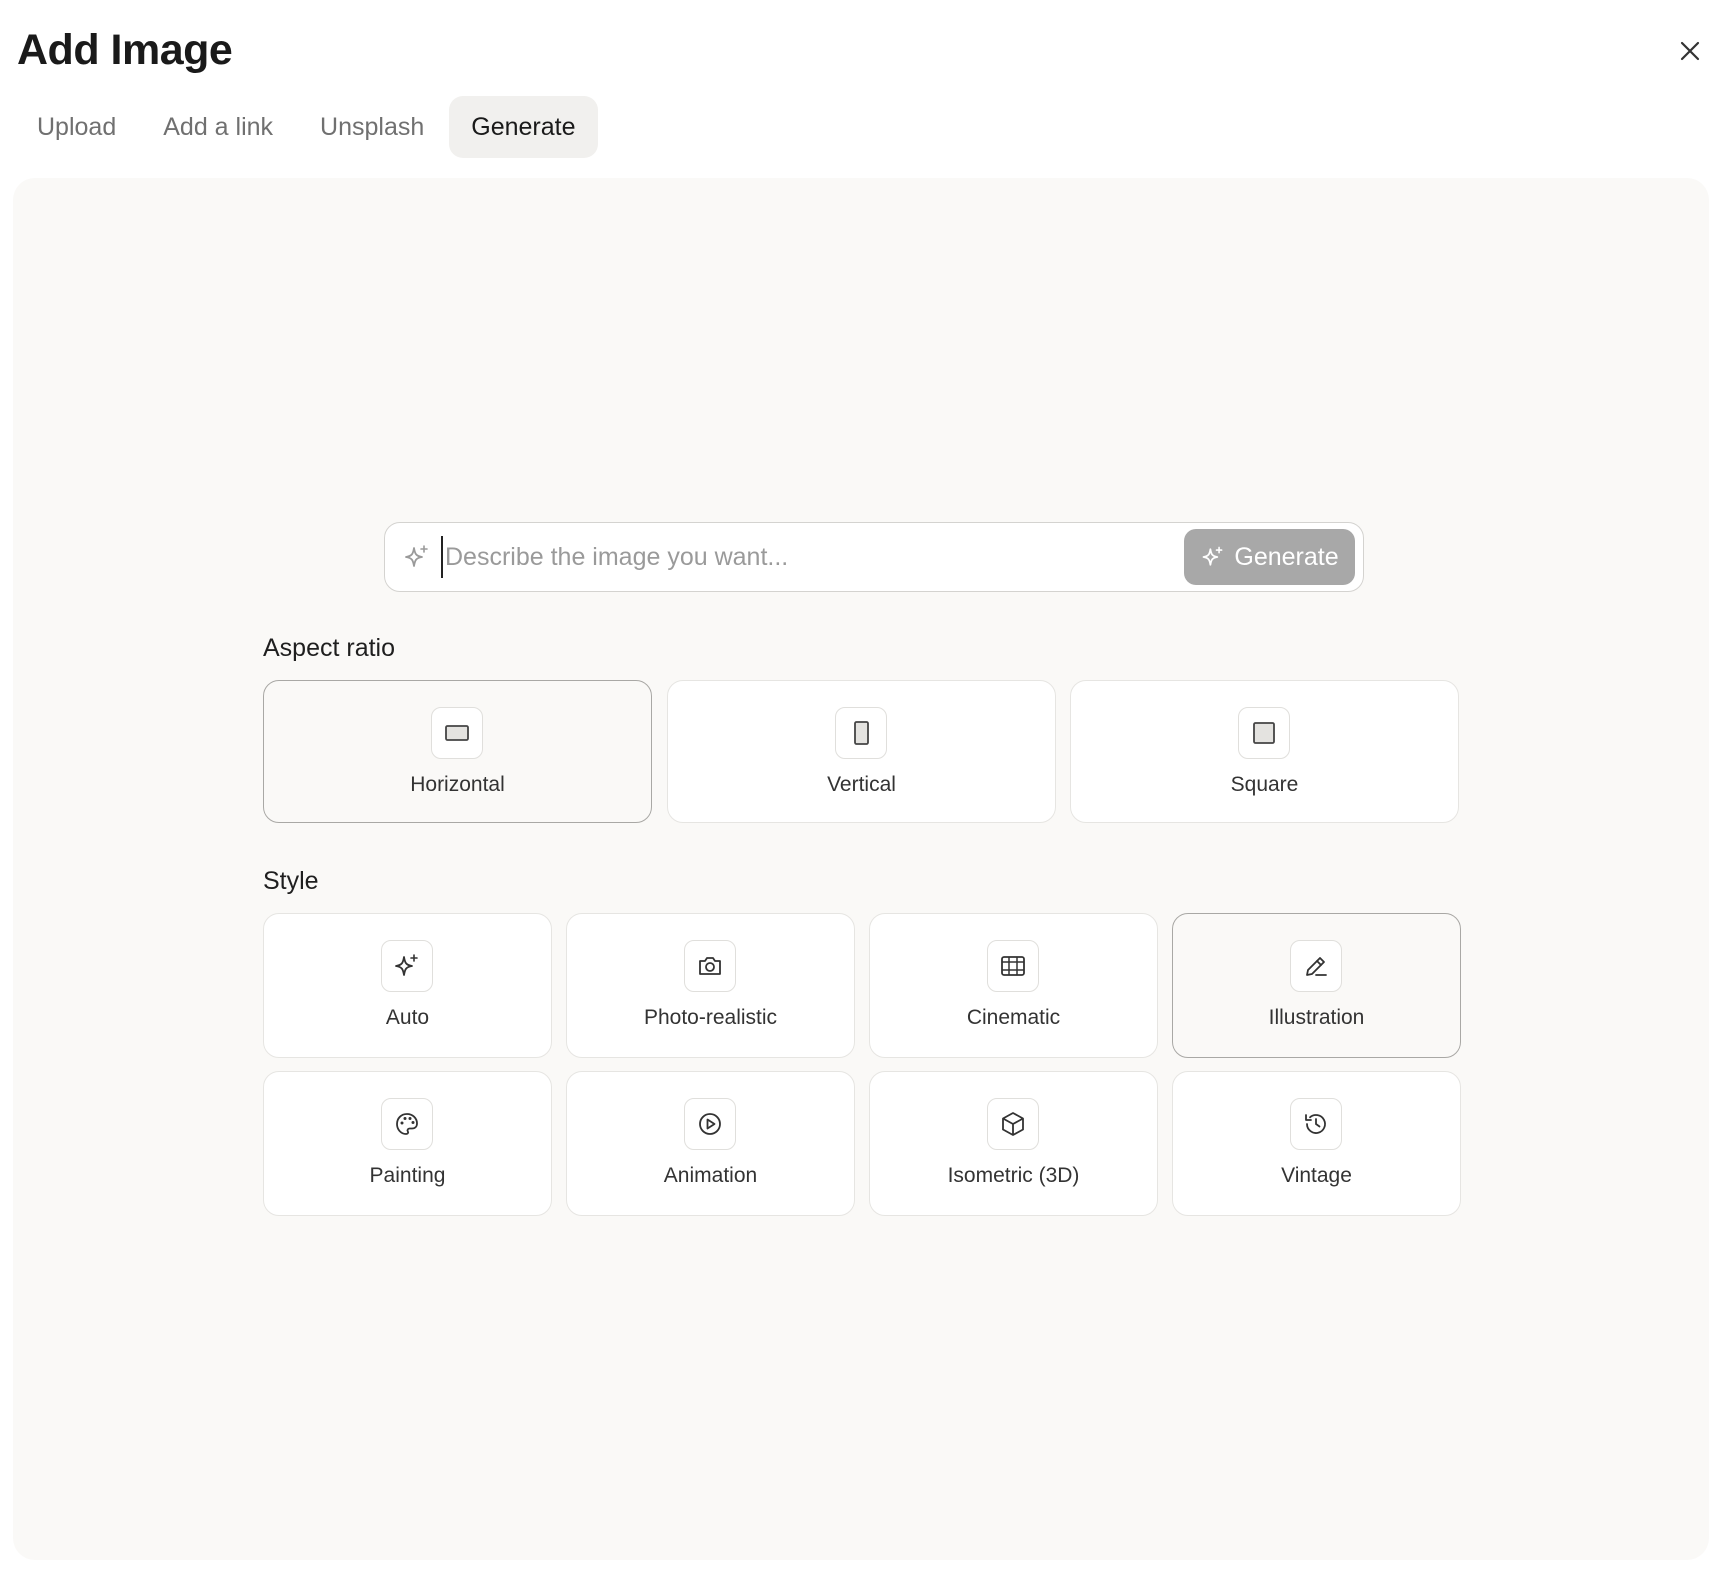 This screenshot has height=1580, width=1732. I want to click on pencil-icon, so click(1315, 966).